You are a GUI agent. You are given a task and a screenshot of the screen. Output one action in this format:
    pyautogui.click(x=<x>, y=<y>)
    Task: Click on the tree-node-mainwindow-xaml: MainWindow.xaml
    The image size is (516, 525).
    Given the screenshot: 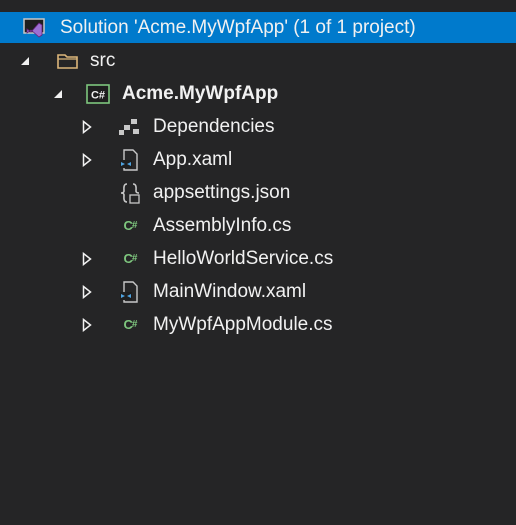 What is the action you would take?
    pyautogui.click(x=258, y=291)
    